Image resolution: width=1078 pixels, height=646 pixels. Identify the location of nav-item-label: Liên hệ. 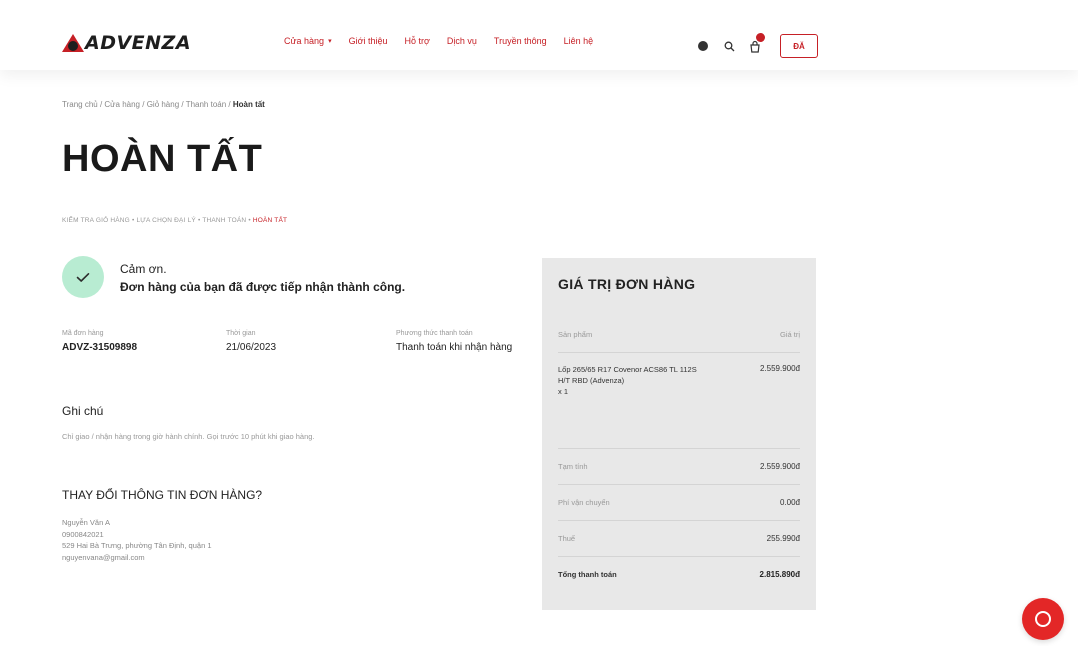
(578, 41).